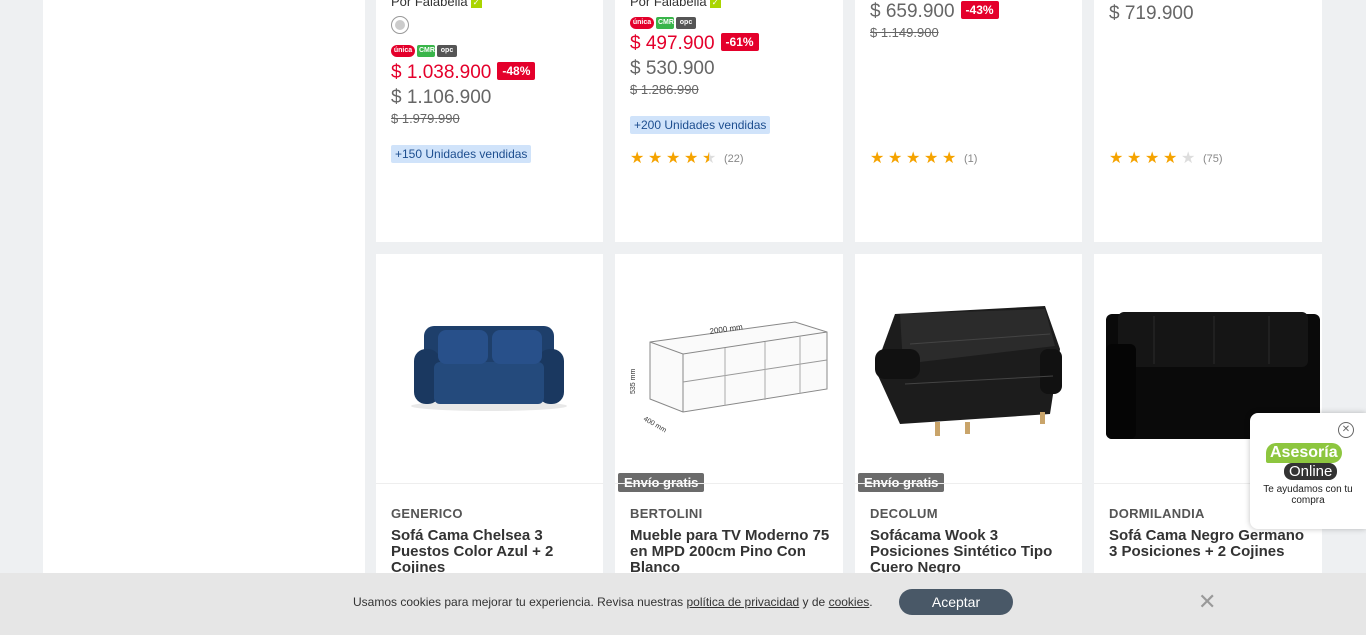 This screenshot has height=635, width=1366. What do you see at coordinates (1304, 453) in the screenshot?
I see `chat-title: Asesoría` at bounding box center [1304, 453].